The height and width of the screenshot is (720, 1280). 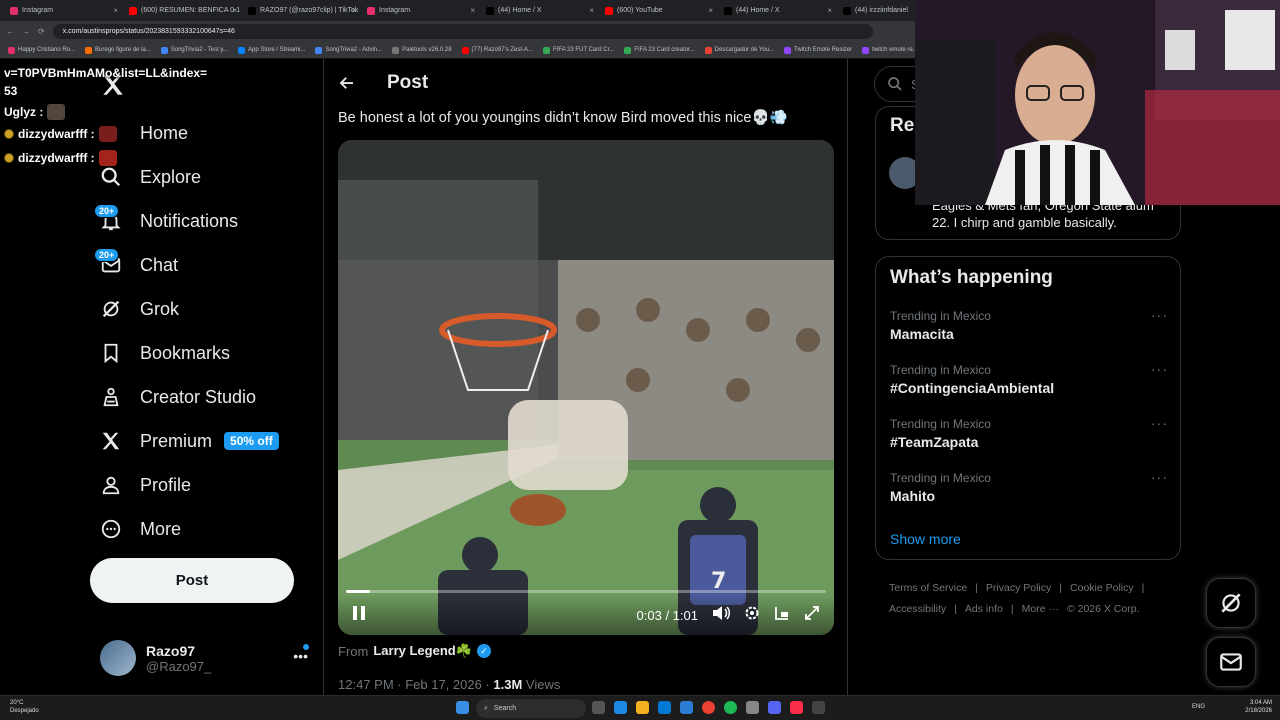 What do you see at coordinates (812, 615) in the screenshot?
I see `fullscreen-icon` at bounding box center [812, 615].